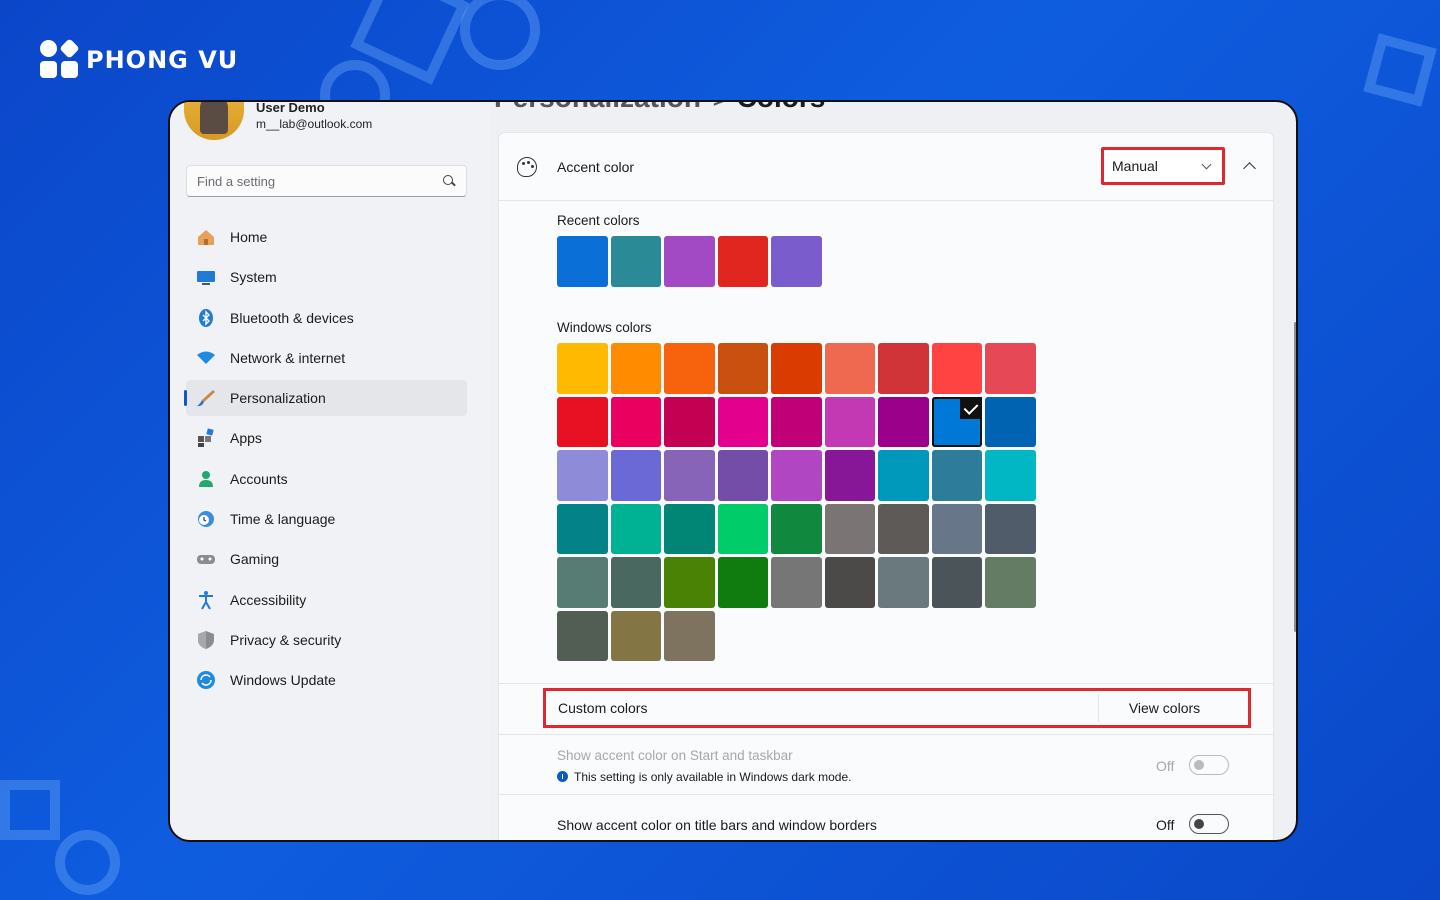 This screenshot has height=900, width=1440. What do you see at coordinates (1209, 824) in the screenshot?
I see `title-bars-toggle` at bounding box center [1209, 824].